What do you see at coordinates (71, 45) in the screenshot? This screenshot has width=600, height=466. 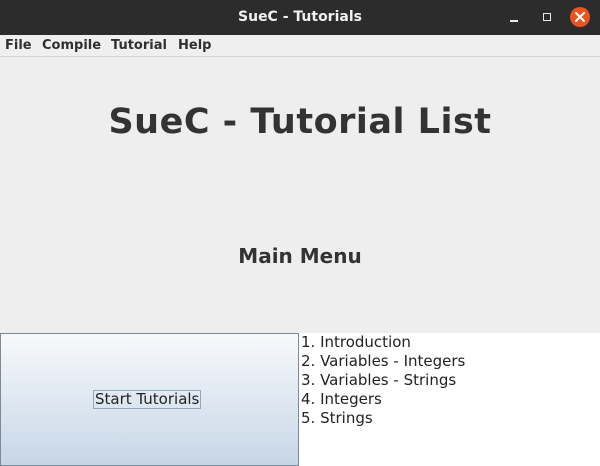 I see `menu-compile: Compile` at bounding box center [71, 45].